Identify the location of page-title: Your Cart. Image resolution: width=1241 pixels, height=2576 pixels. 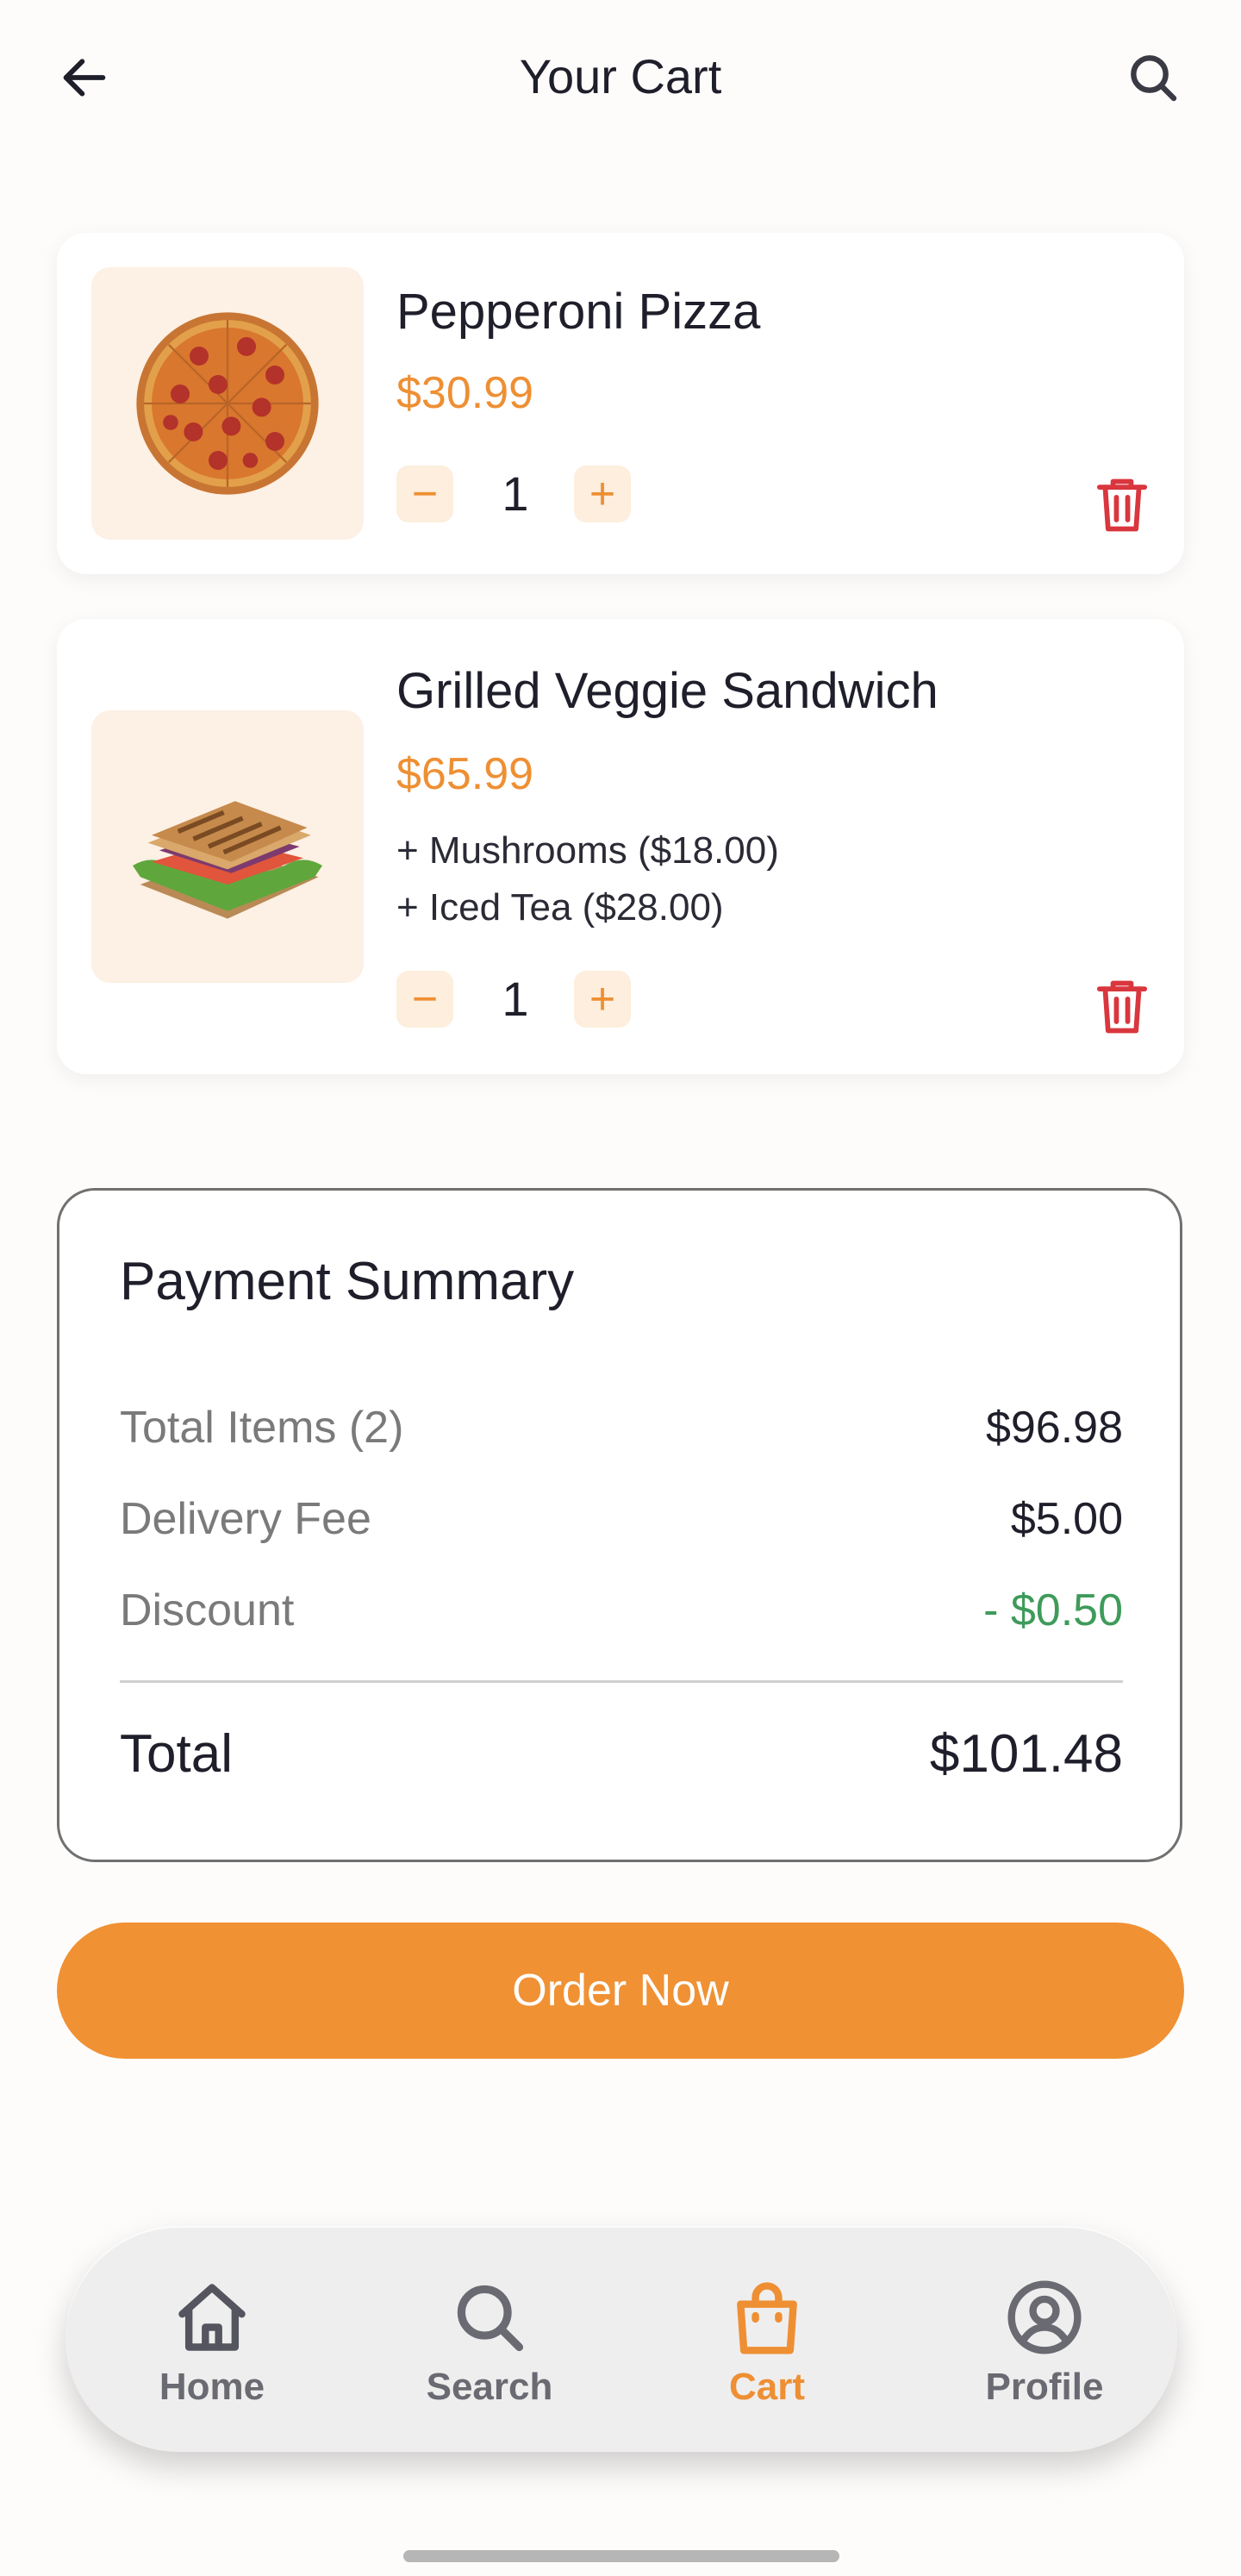
(620, 76).